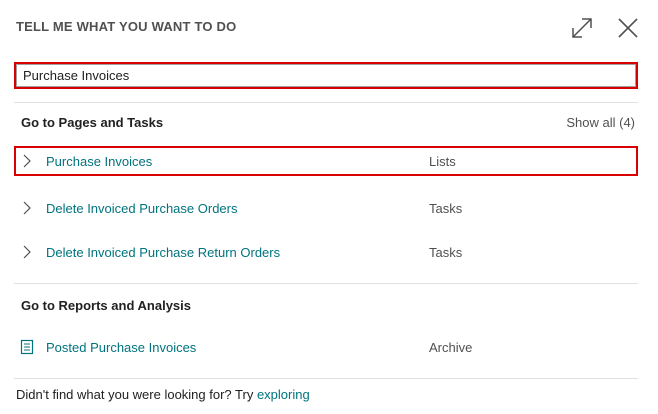 The height and width of the screenshot is (414, 658). I want to click on result-link: Posted Purchase Invoices, so click(121, 347).